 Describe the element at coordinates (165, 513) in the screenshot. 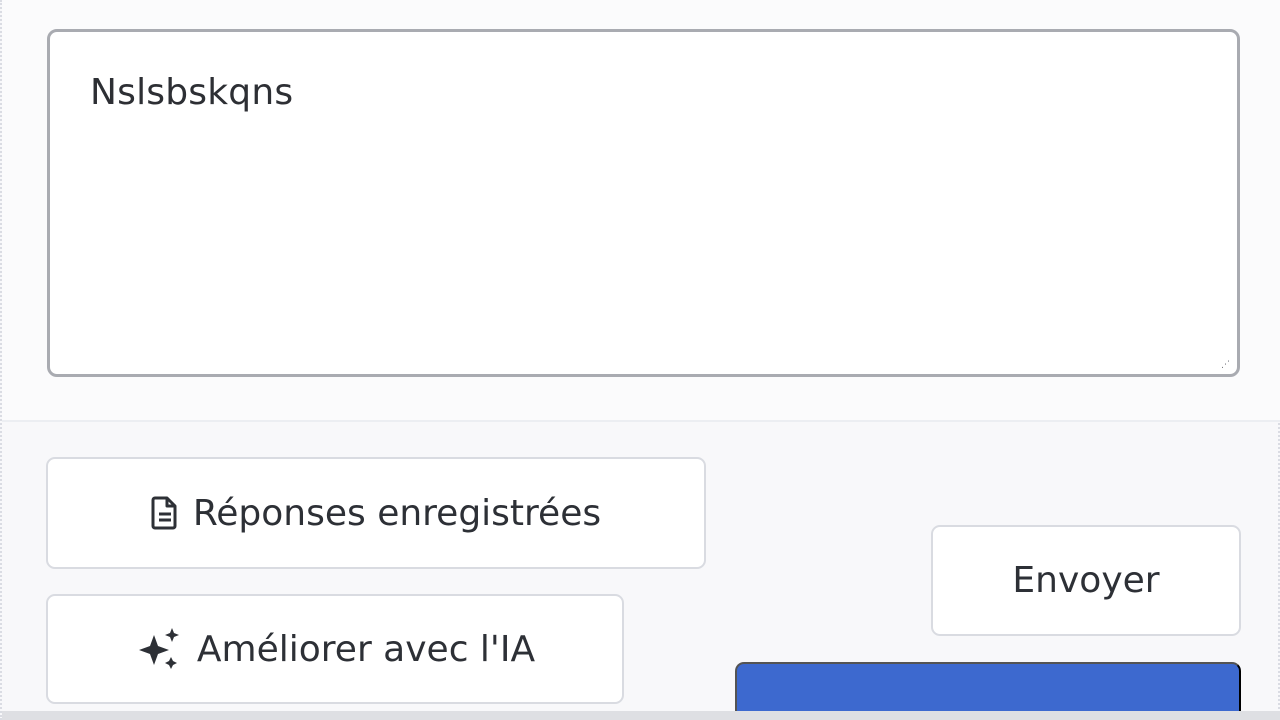

I see `document-icon` at that location.